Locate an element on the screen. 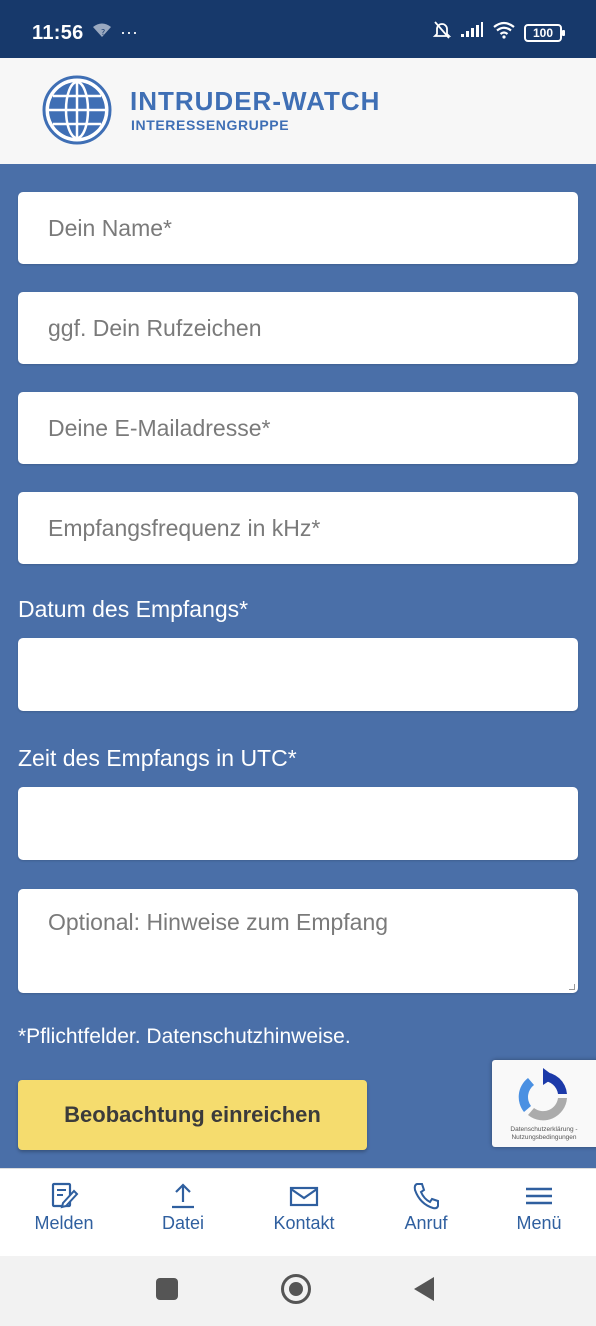 This screenshot has height=1326, width=596. callsign-placeholder: ggf. Dein Rufzeichen is located at coordinates (155, 328).